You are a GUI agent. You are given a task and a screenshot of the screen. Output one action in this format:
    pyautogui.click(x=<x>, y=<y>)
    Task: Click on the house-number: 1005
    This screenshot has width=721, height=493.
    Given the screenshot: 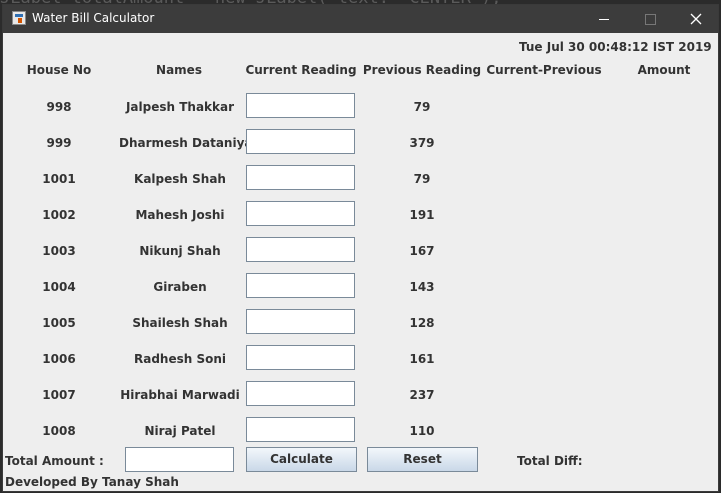 What is the action you would take?
    pyautogui.click(x=59, y=323)
    